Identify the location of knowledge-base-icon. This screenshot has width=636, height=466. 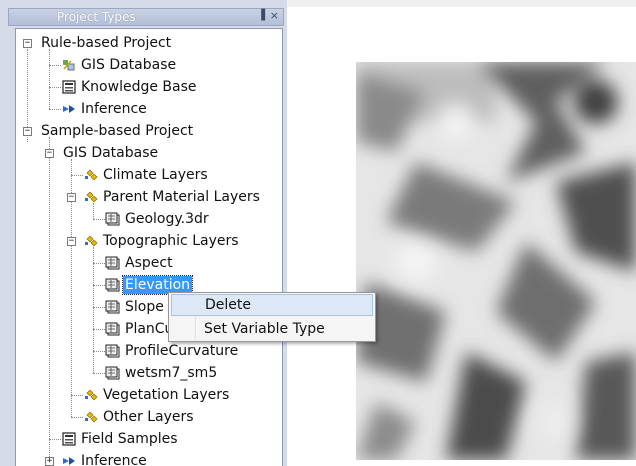
(69, 87).